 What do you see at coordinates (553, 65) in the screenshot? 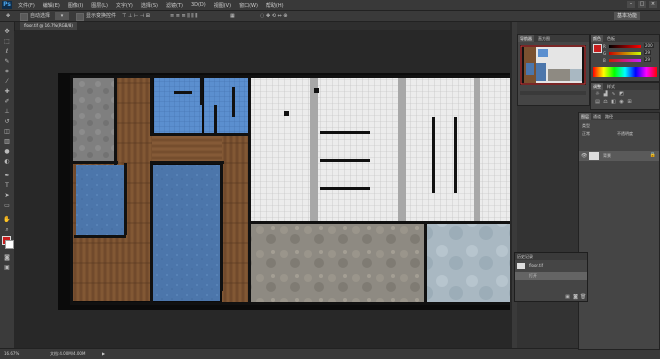
I see `navigator-thumbnail` at bounding box center [553, 65].